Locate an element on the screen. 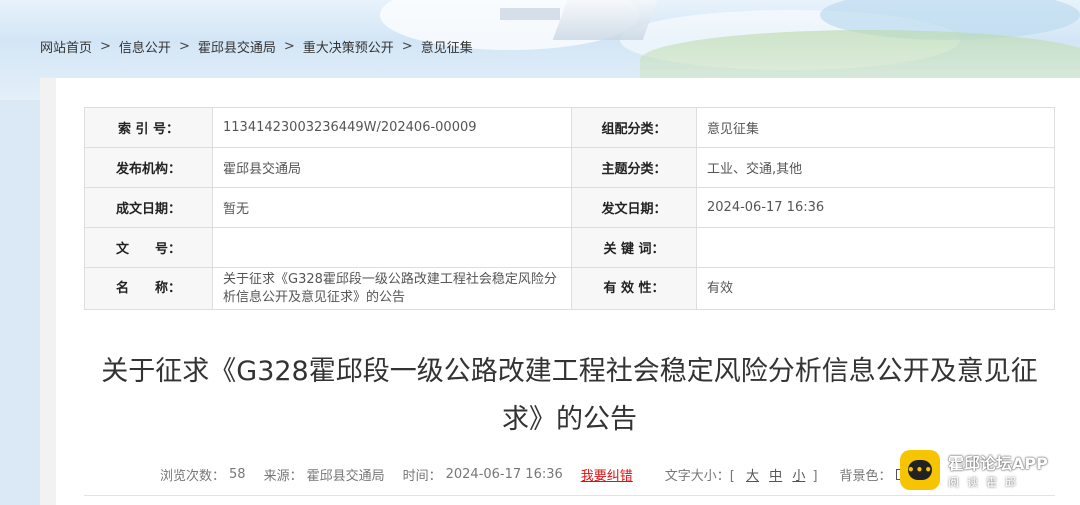  bg-color-label: 背景色： is located at coordinates (865, 476).